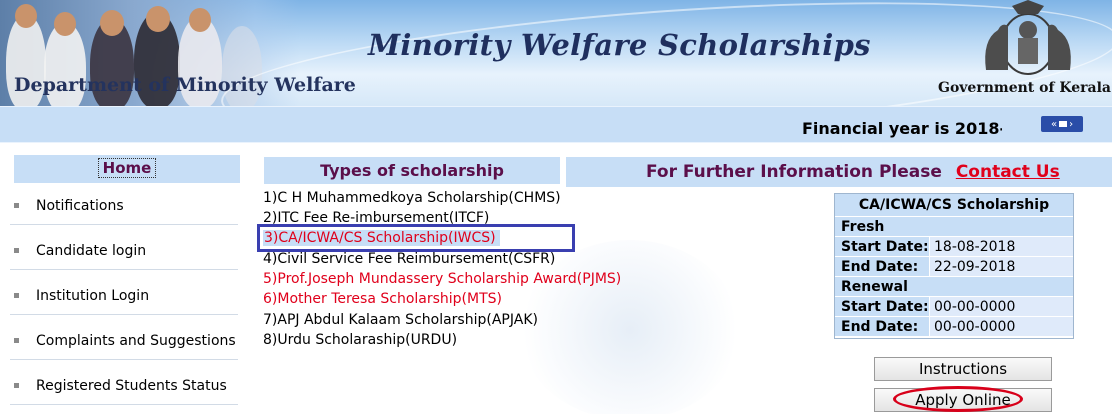  Describe the element at coordinates (185, 85) in the screenshot. I see `department-title: Department of Minority Welfare` at that location.